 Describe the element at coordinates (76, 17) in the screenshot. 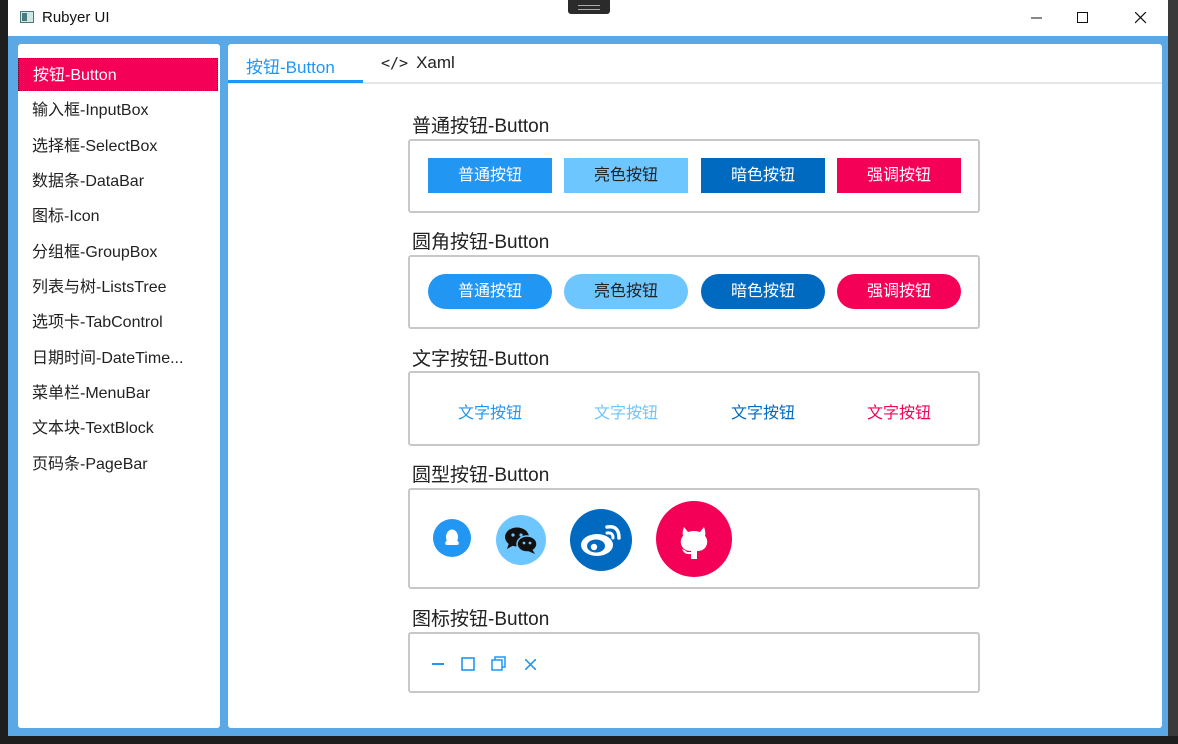

I see `window-title: Rubyer UI` at that location.